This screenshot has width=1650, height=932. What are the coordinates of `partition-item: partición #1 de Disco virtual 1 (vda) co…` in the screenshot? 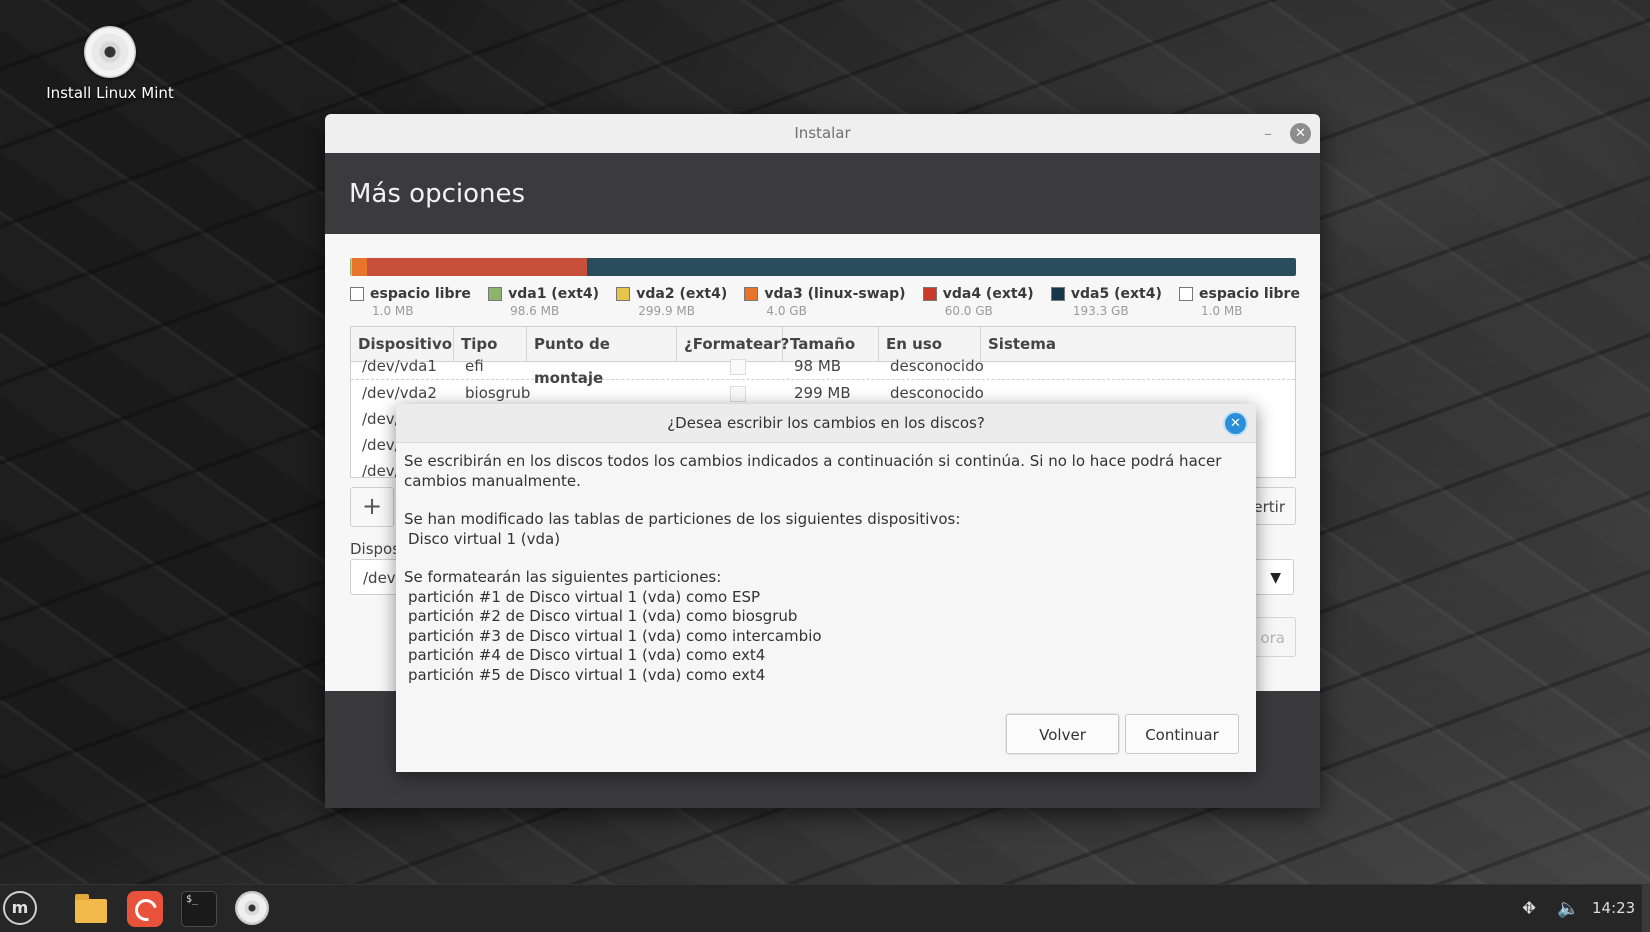 It's located at (830, 598).